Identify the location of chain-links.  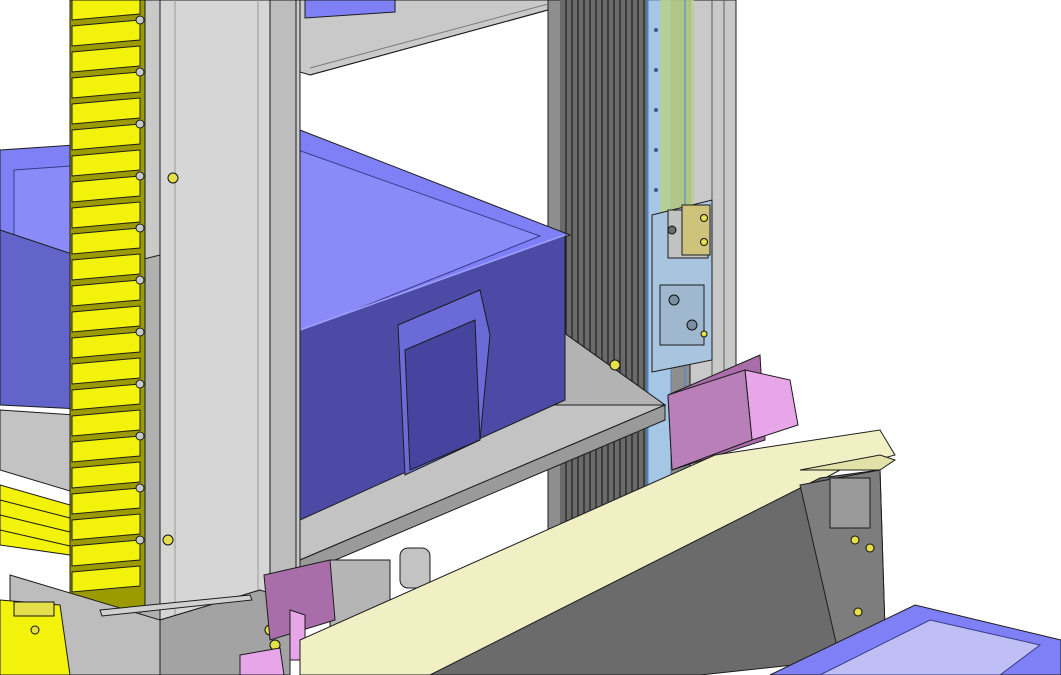
(106, 296).